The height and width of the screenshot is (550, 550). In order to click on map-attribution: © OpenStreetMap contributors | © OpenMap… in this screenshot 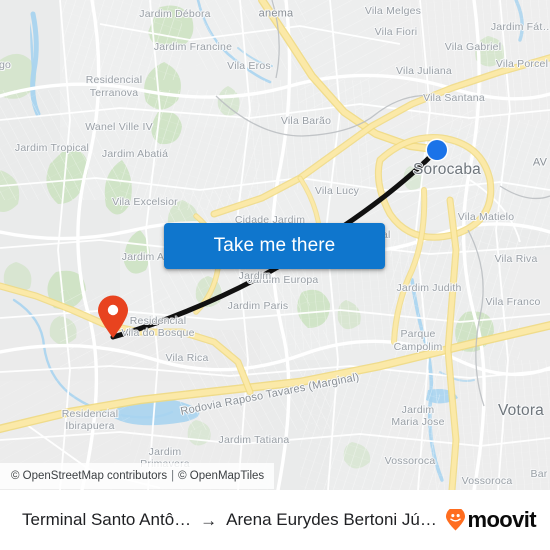, I will do `click(137, 476)`.